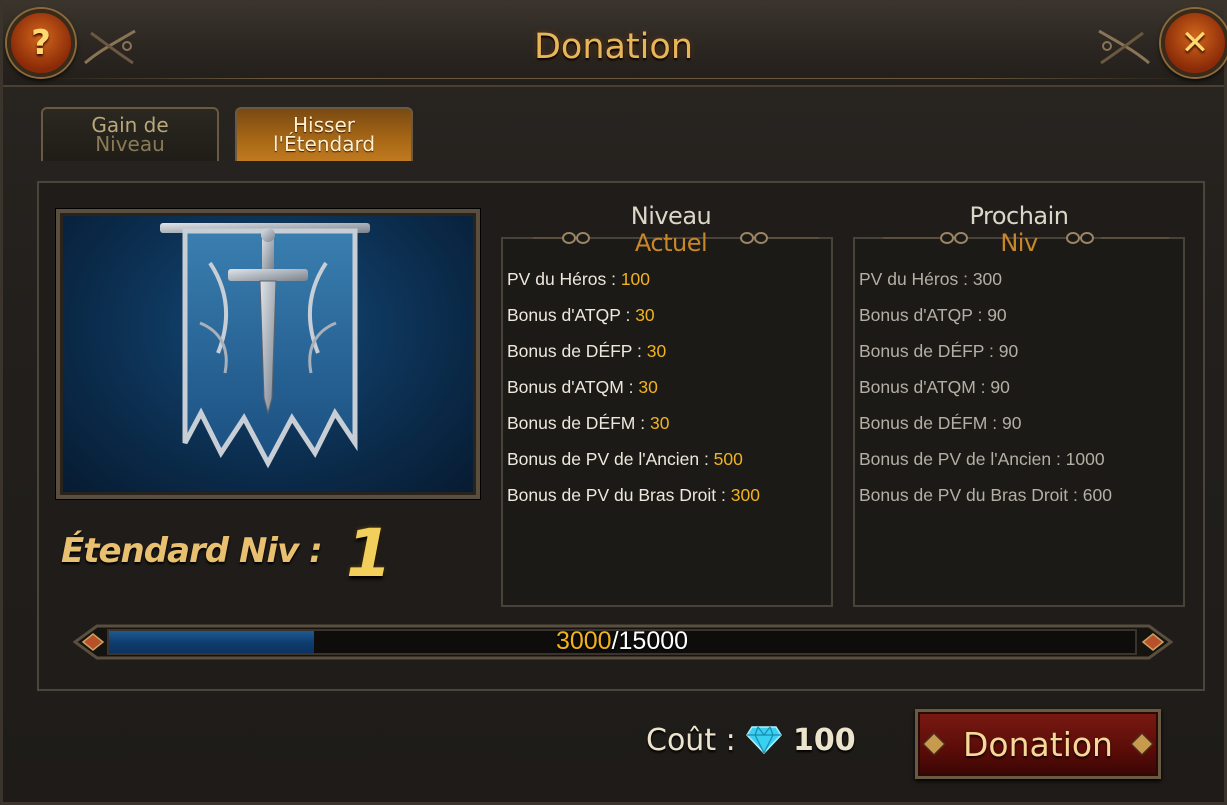 This screenshot has width=1227, height=805. I want to click on next-stat-row: Bonus de PV du Bras Droit : 600, so click(985, 495).